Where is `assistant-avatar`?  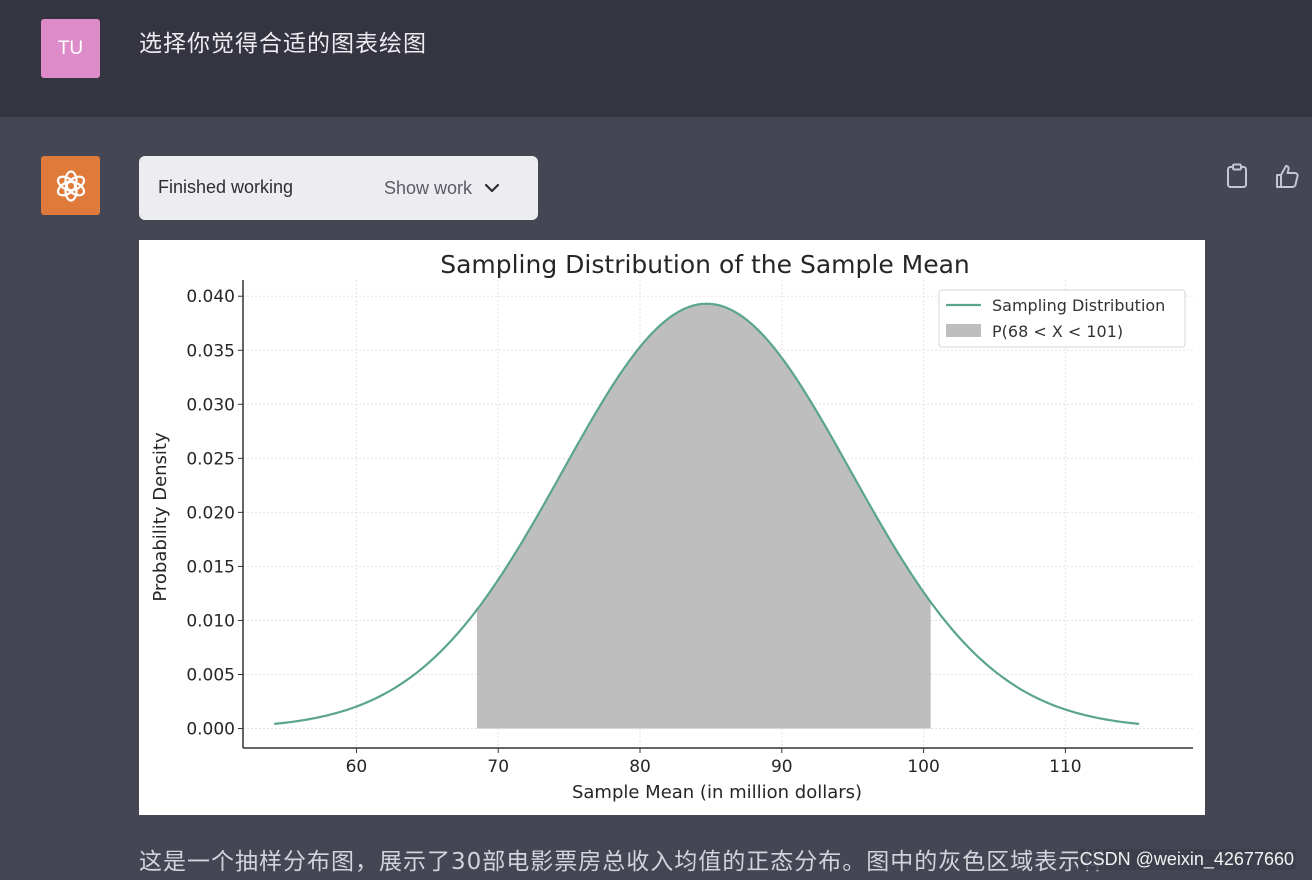 assistant-avatar is located at coordinates (70, 185).